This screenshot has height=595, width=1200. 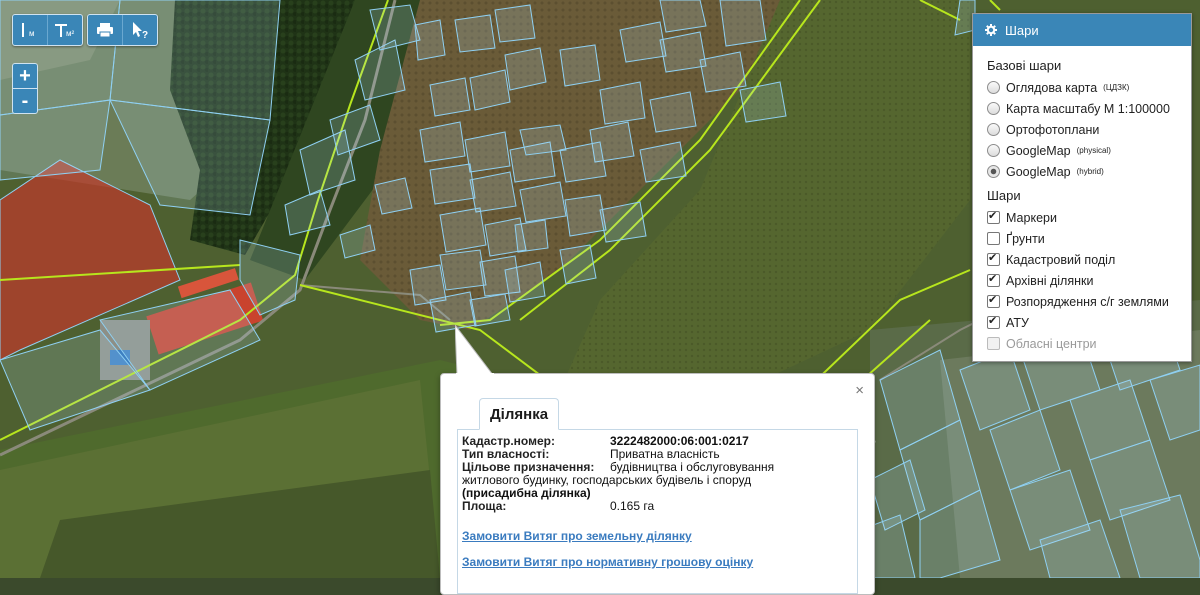 I want to click on overlay-layers-heading: Шари, so click(x=1004, y=195).